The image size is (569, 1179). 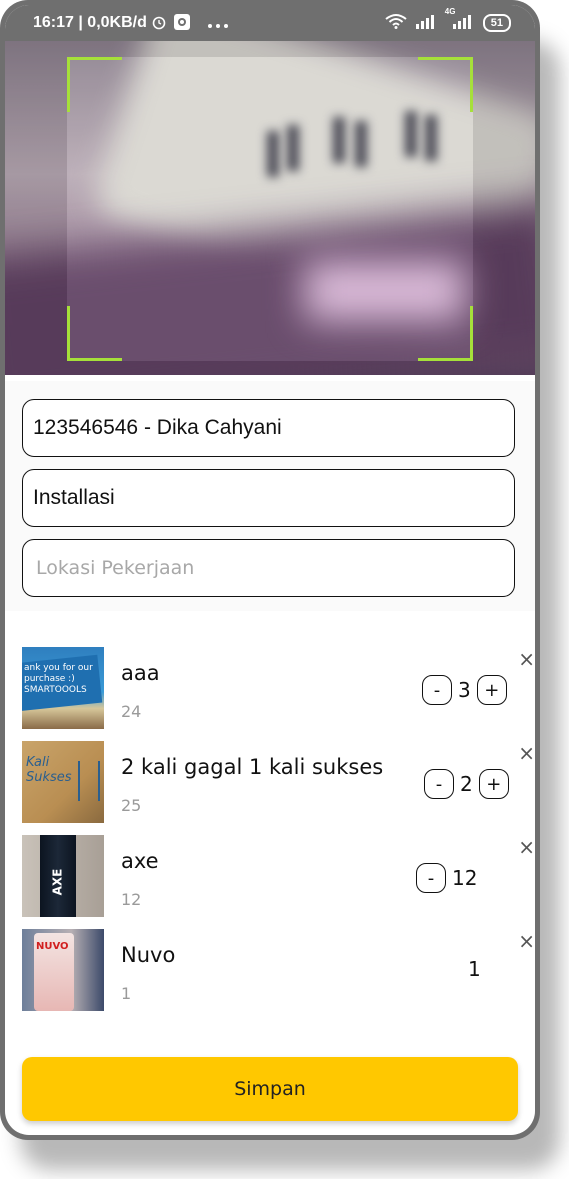 I want to click on item-name: 2 kali gagal 1 kali sukses, so click(x=252, y=767).